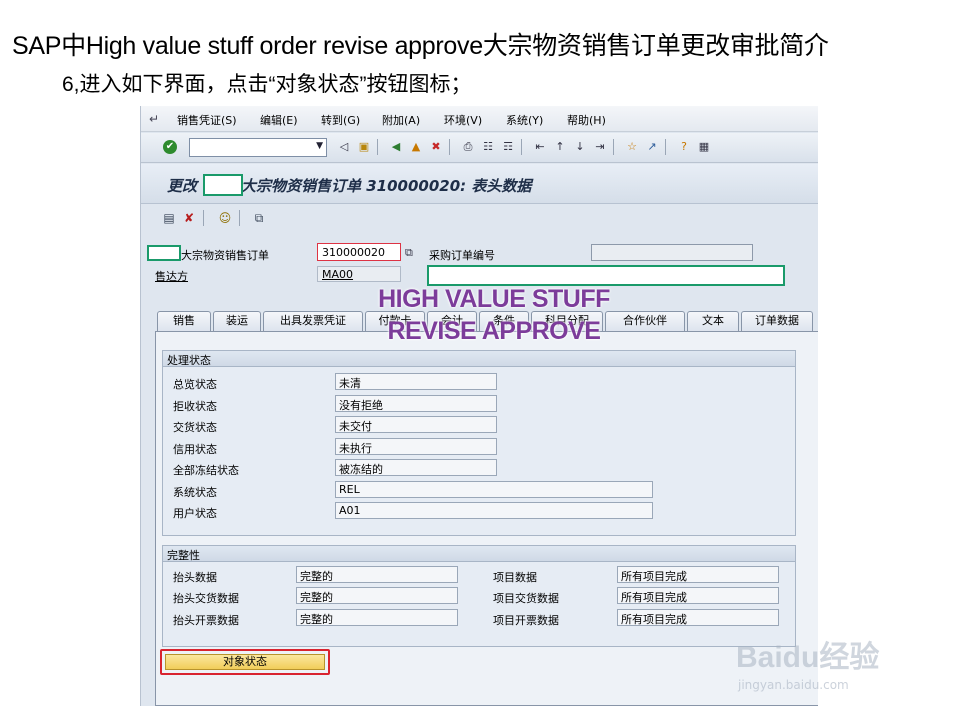 This screenshot has width=960, height=720. Describe the element at coordinates (170, 147) in the screenshot. I see `enter-check-icon: ✔` at that location.